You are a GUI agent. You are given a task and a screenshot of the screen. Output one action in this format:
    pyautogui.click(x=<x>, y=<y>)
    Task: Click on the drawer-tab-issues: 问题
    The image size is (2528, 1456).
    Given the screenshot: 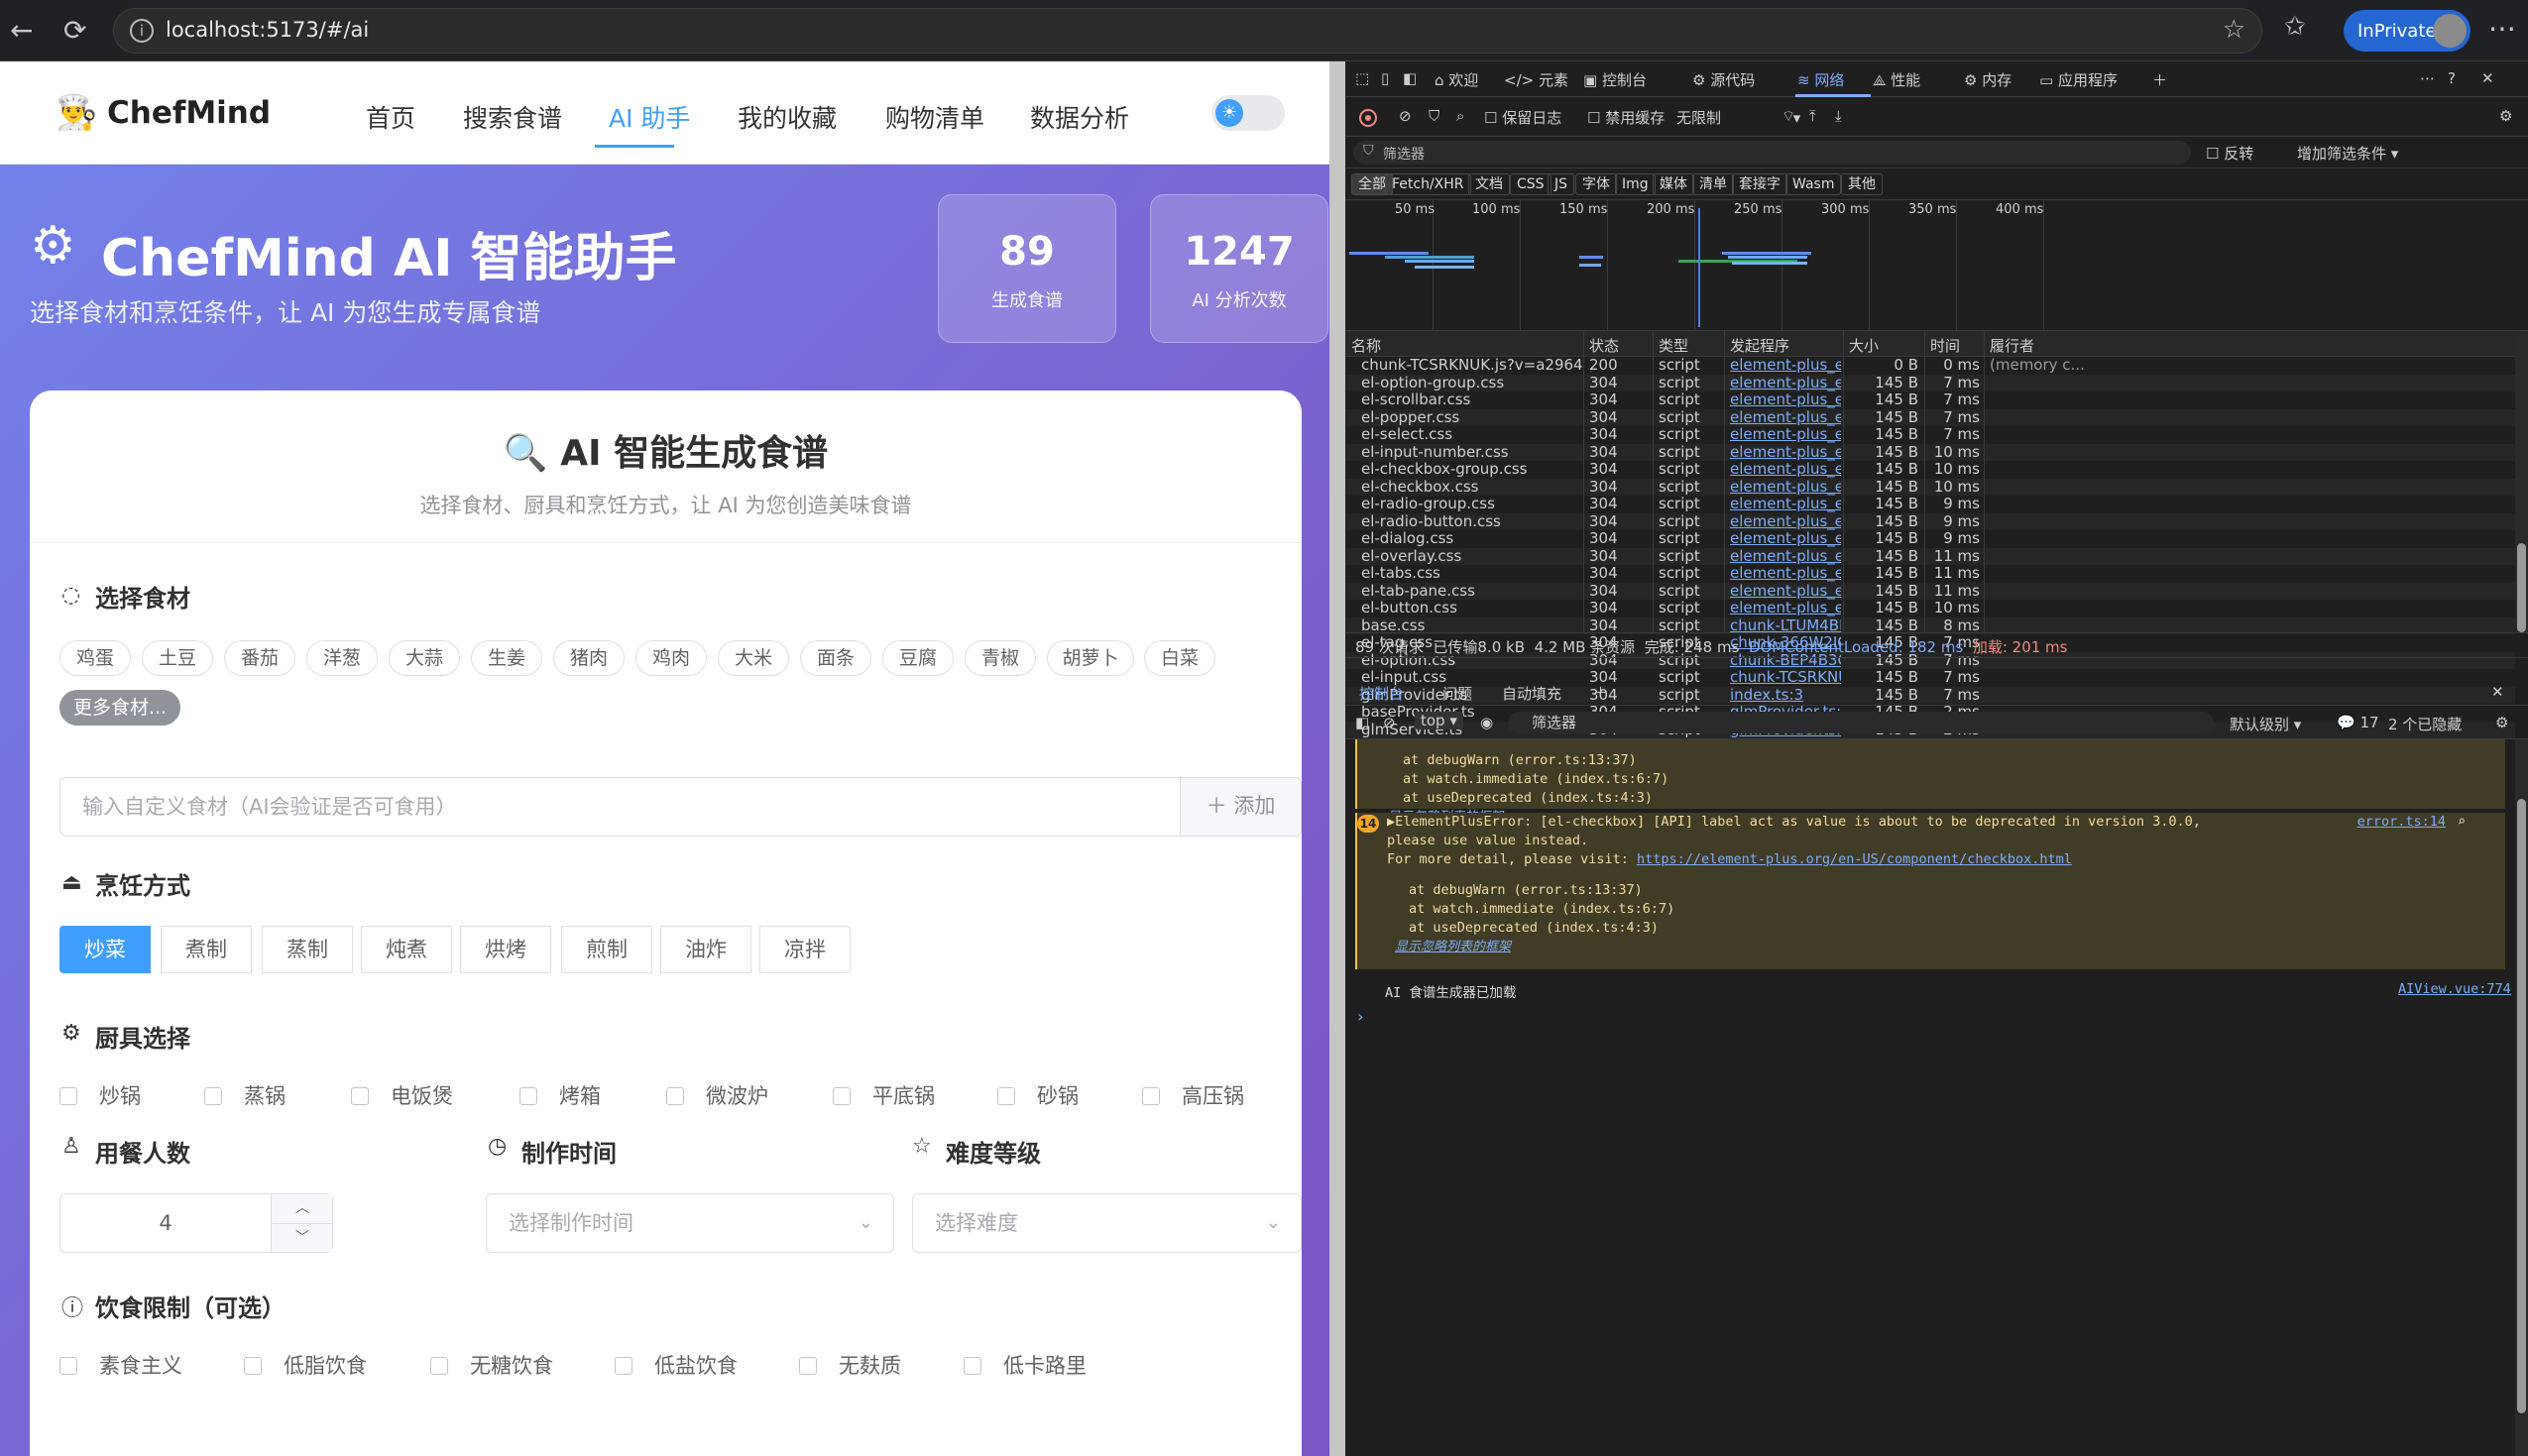 What is the action you would take?
    pyautogui.click(x=1457, y=693)
    